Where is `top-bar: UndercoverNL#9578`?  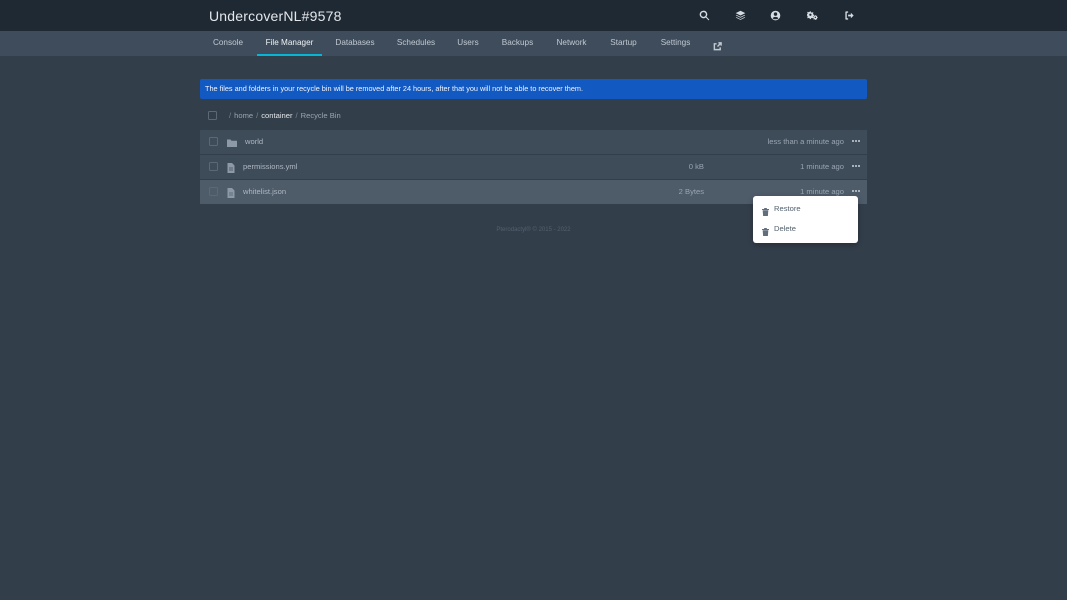 top-bar: UndercoverNL#9578 is located at coordinates (533, 15).